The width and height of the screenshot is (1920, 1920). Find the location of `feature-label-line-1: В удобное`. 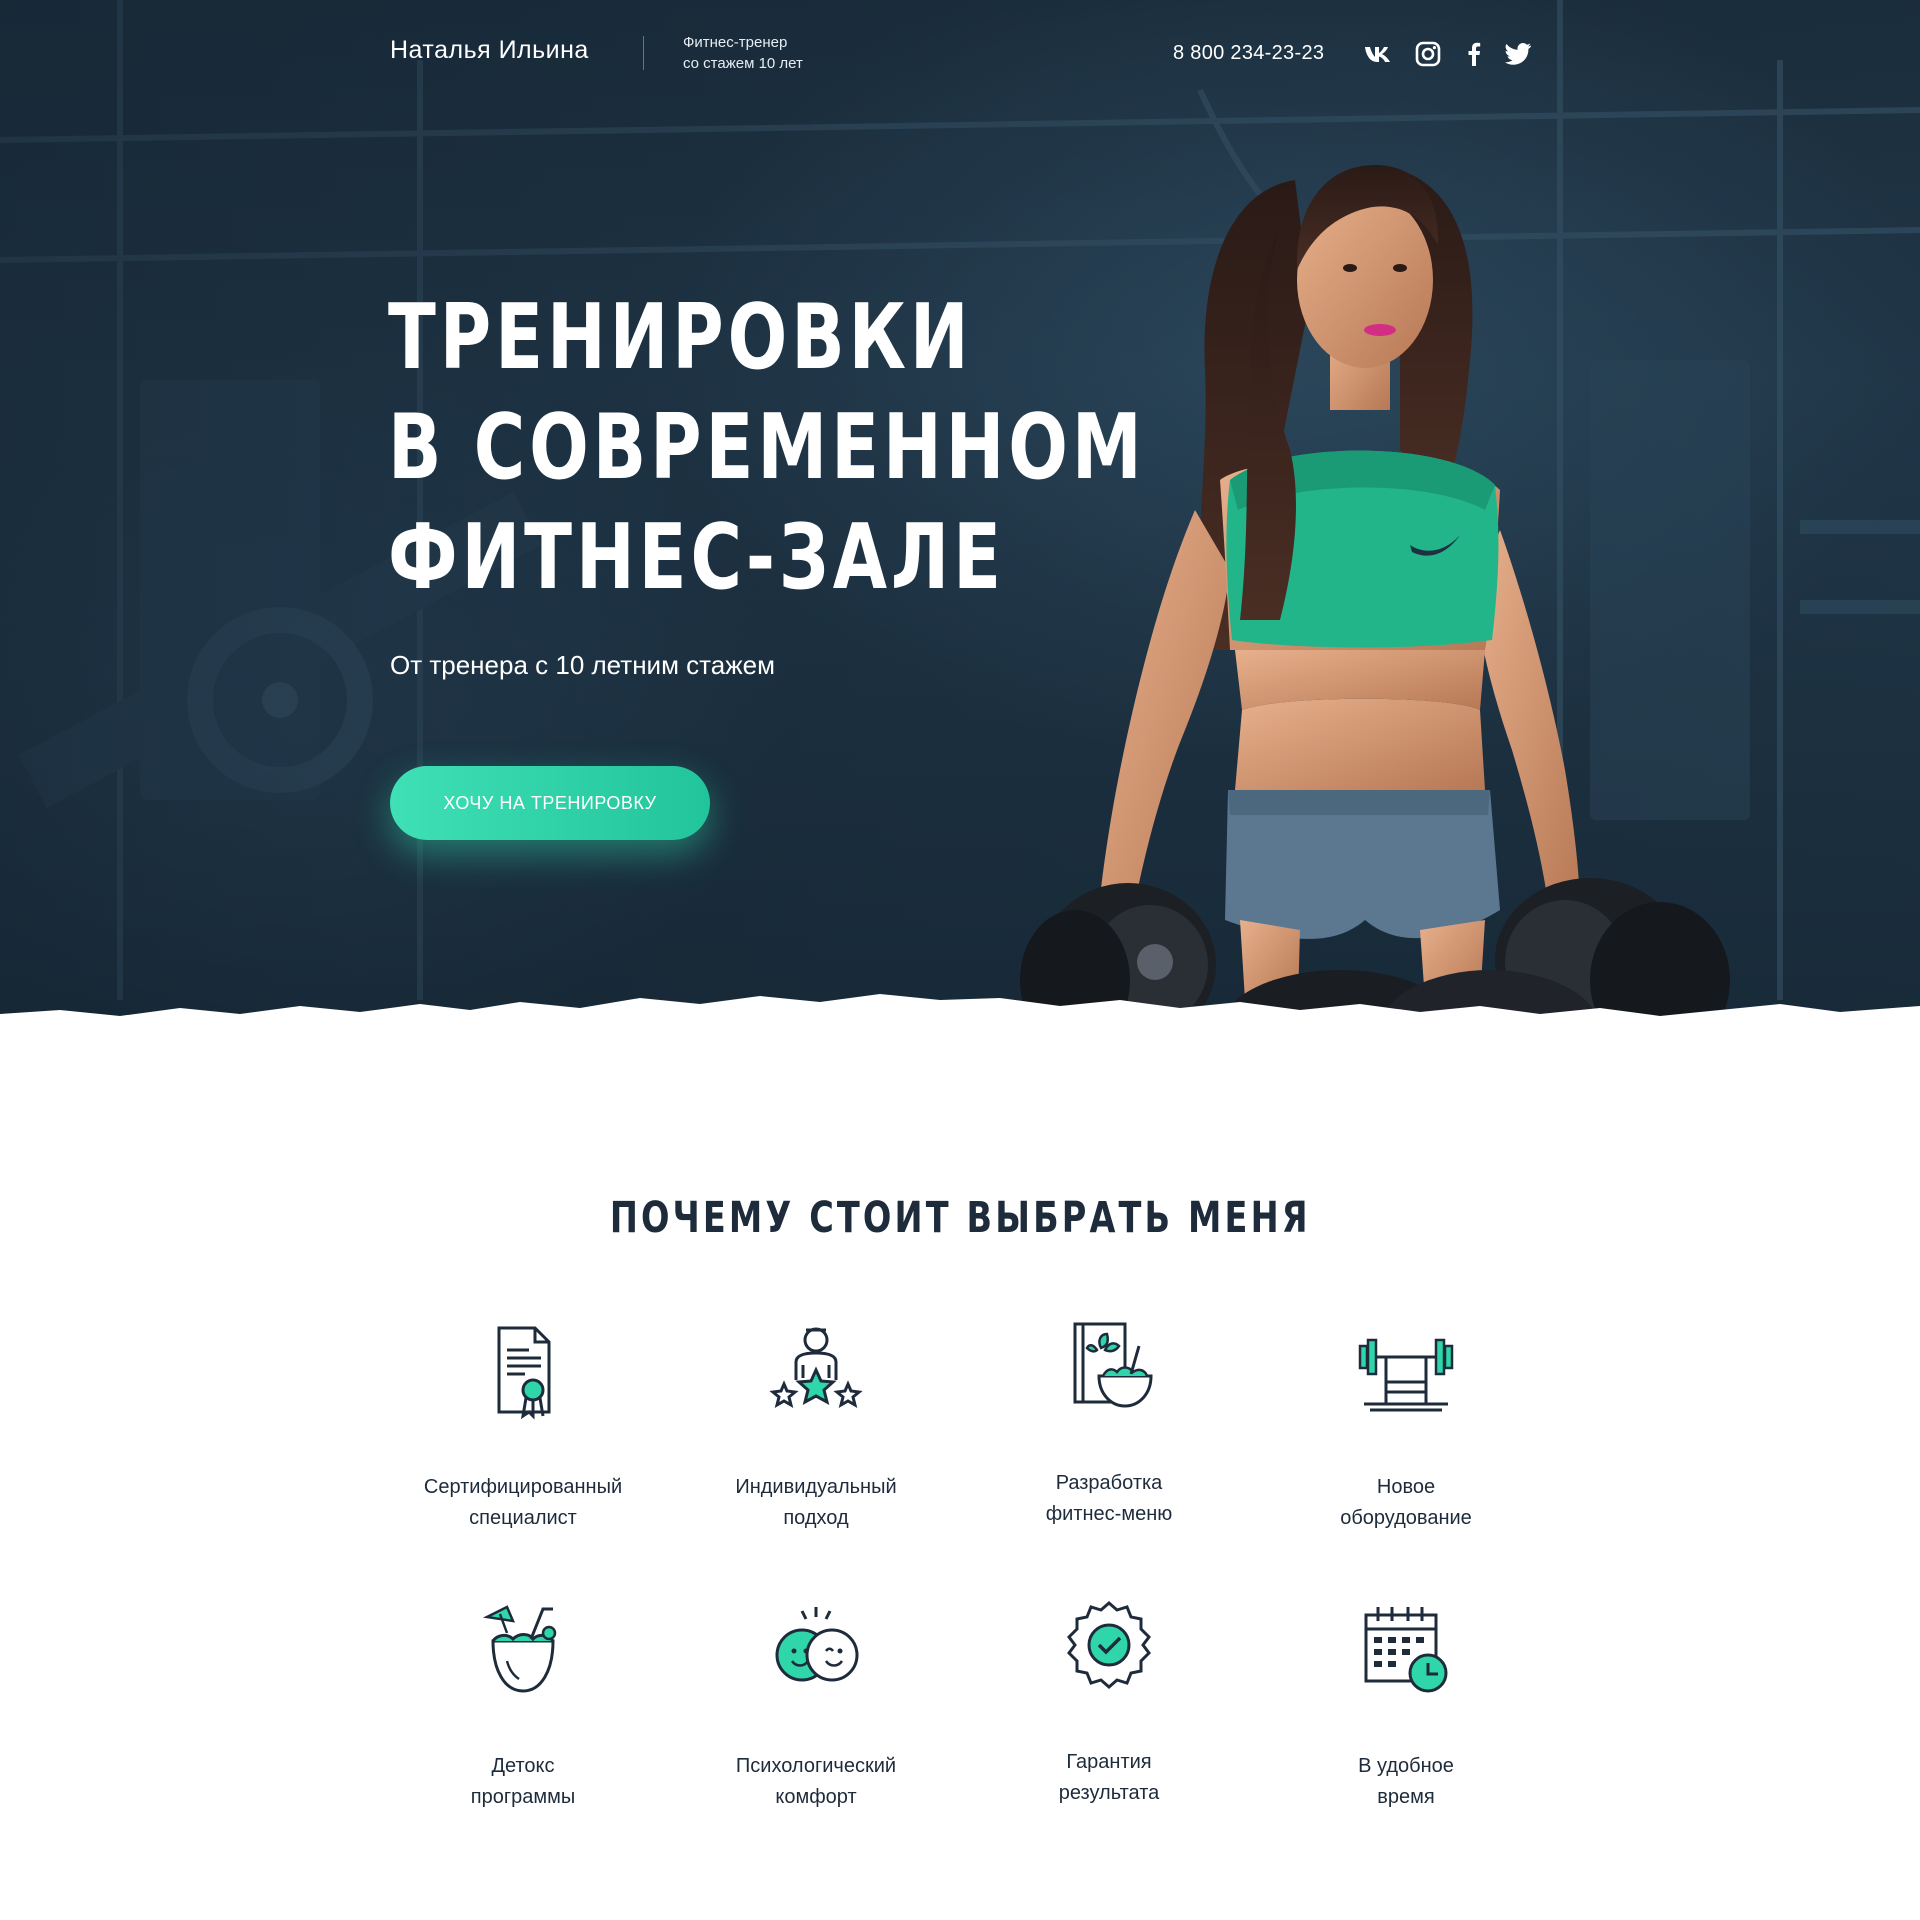

feature-label-line-1: В удобное is located at coordinates (1406, 1766).